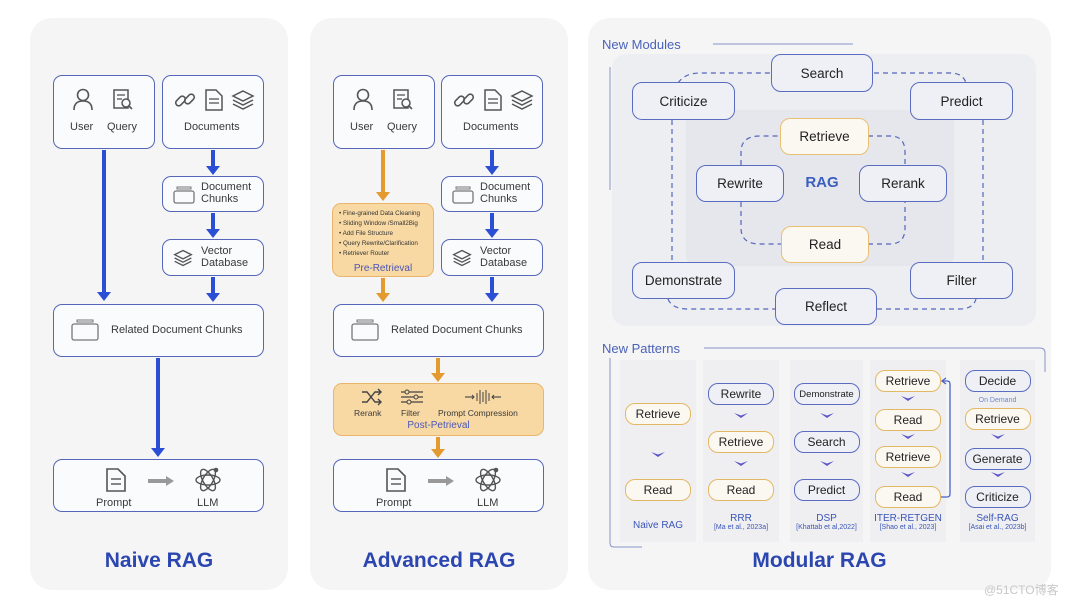  I want to click on pattern-name: Naive RAG, so click(657, 525).